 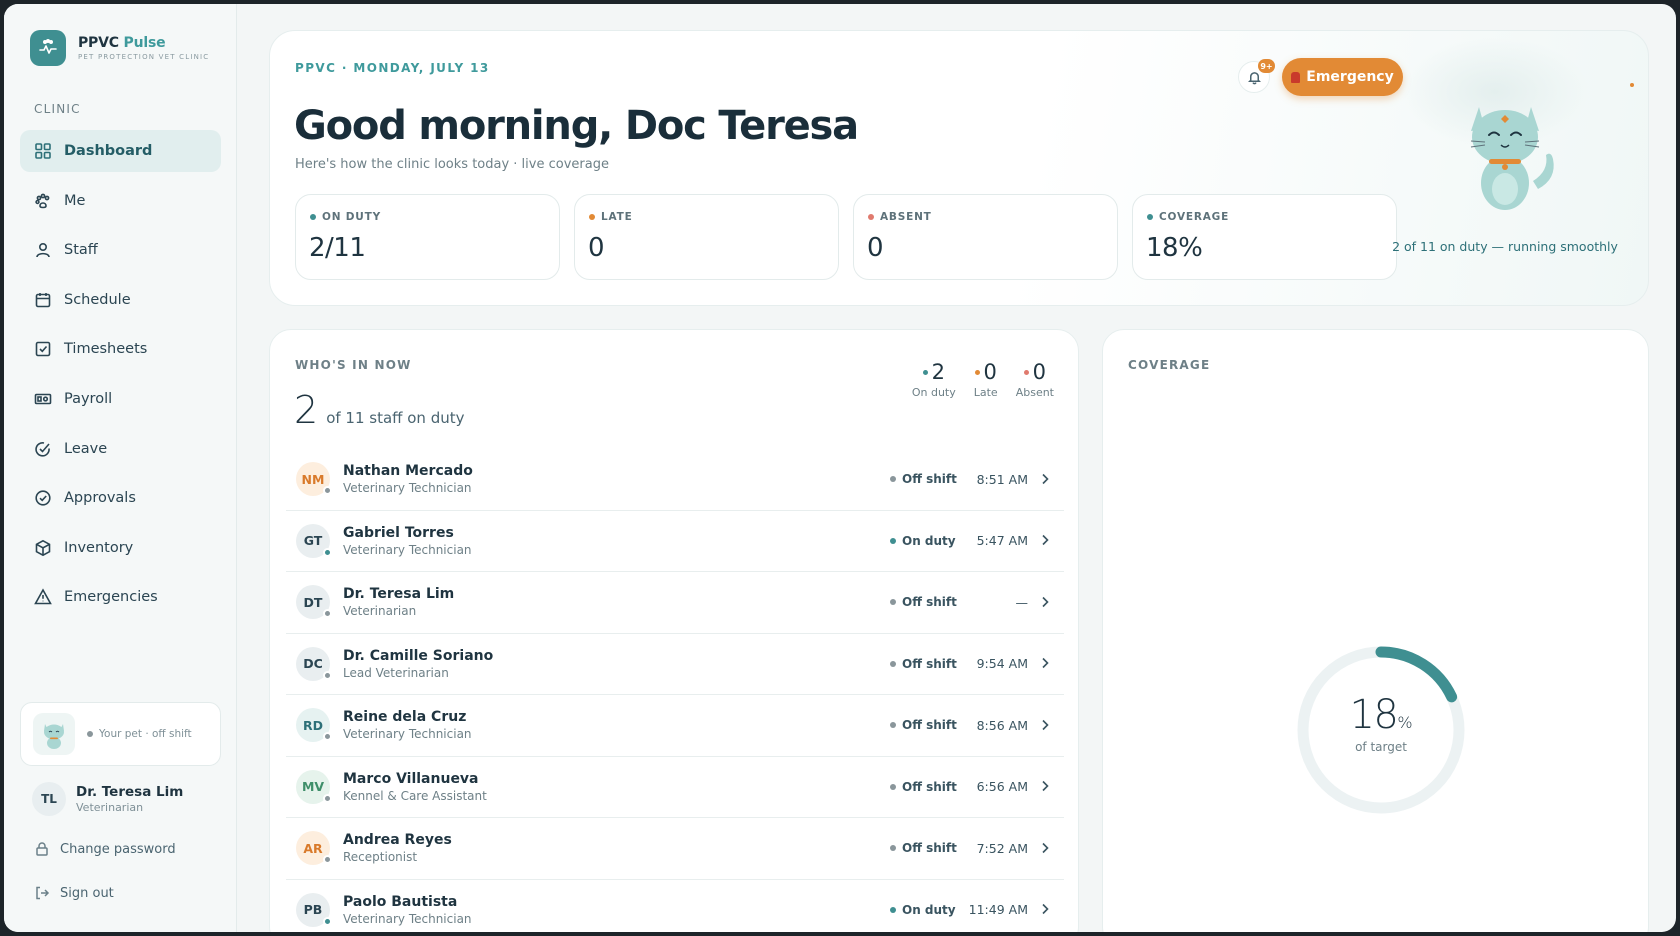 I want to click on stat-card-late: LATE 0, so click(x=706, y=237).